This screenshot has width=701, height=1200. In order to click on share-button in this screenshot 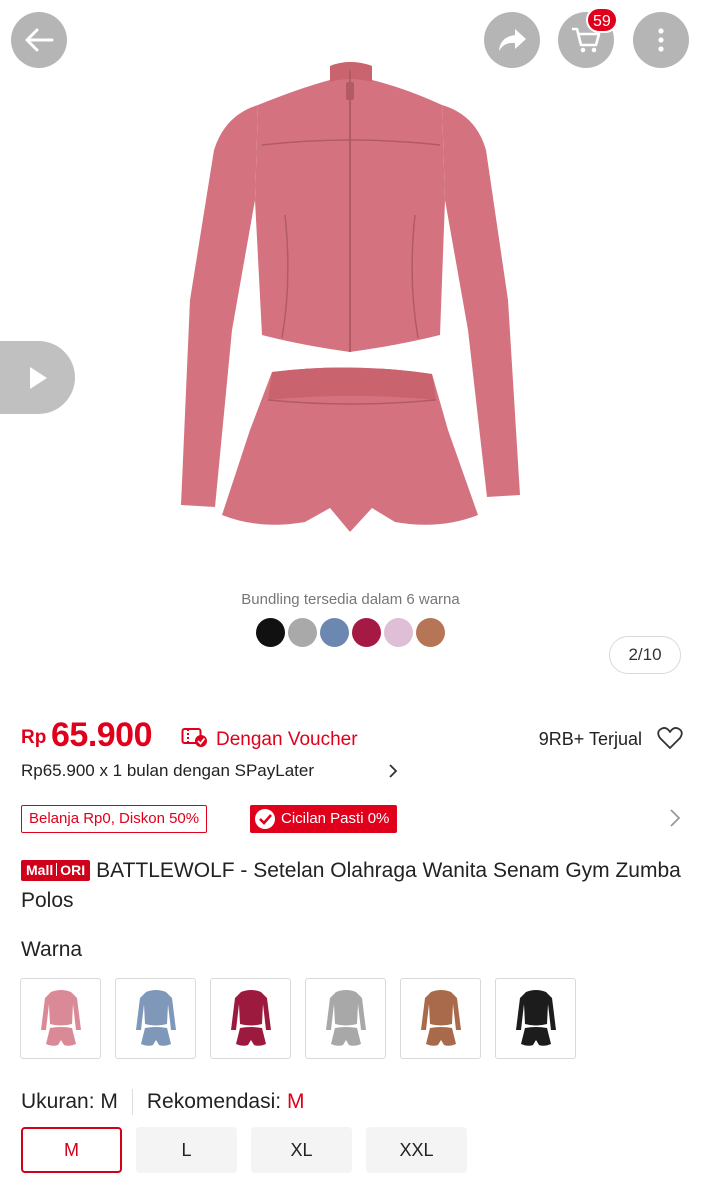, I will do `click(512, 40)`.